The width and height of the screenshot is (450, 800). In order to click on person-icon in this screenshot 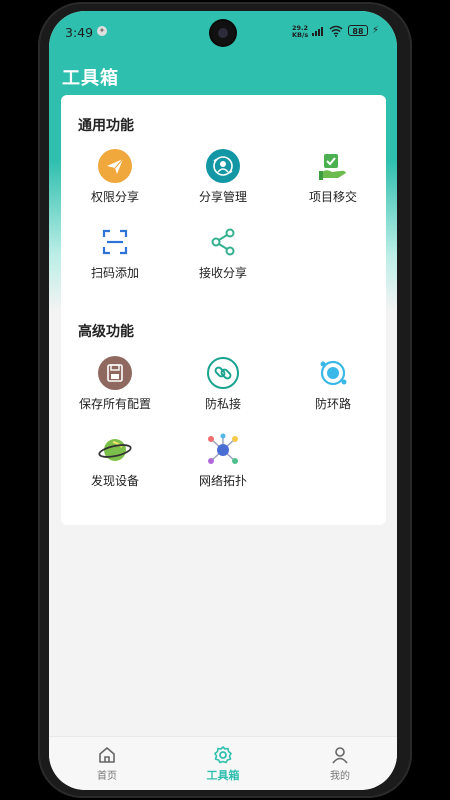, I will do `click(340, 755)`.